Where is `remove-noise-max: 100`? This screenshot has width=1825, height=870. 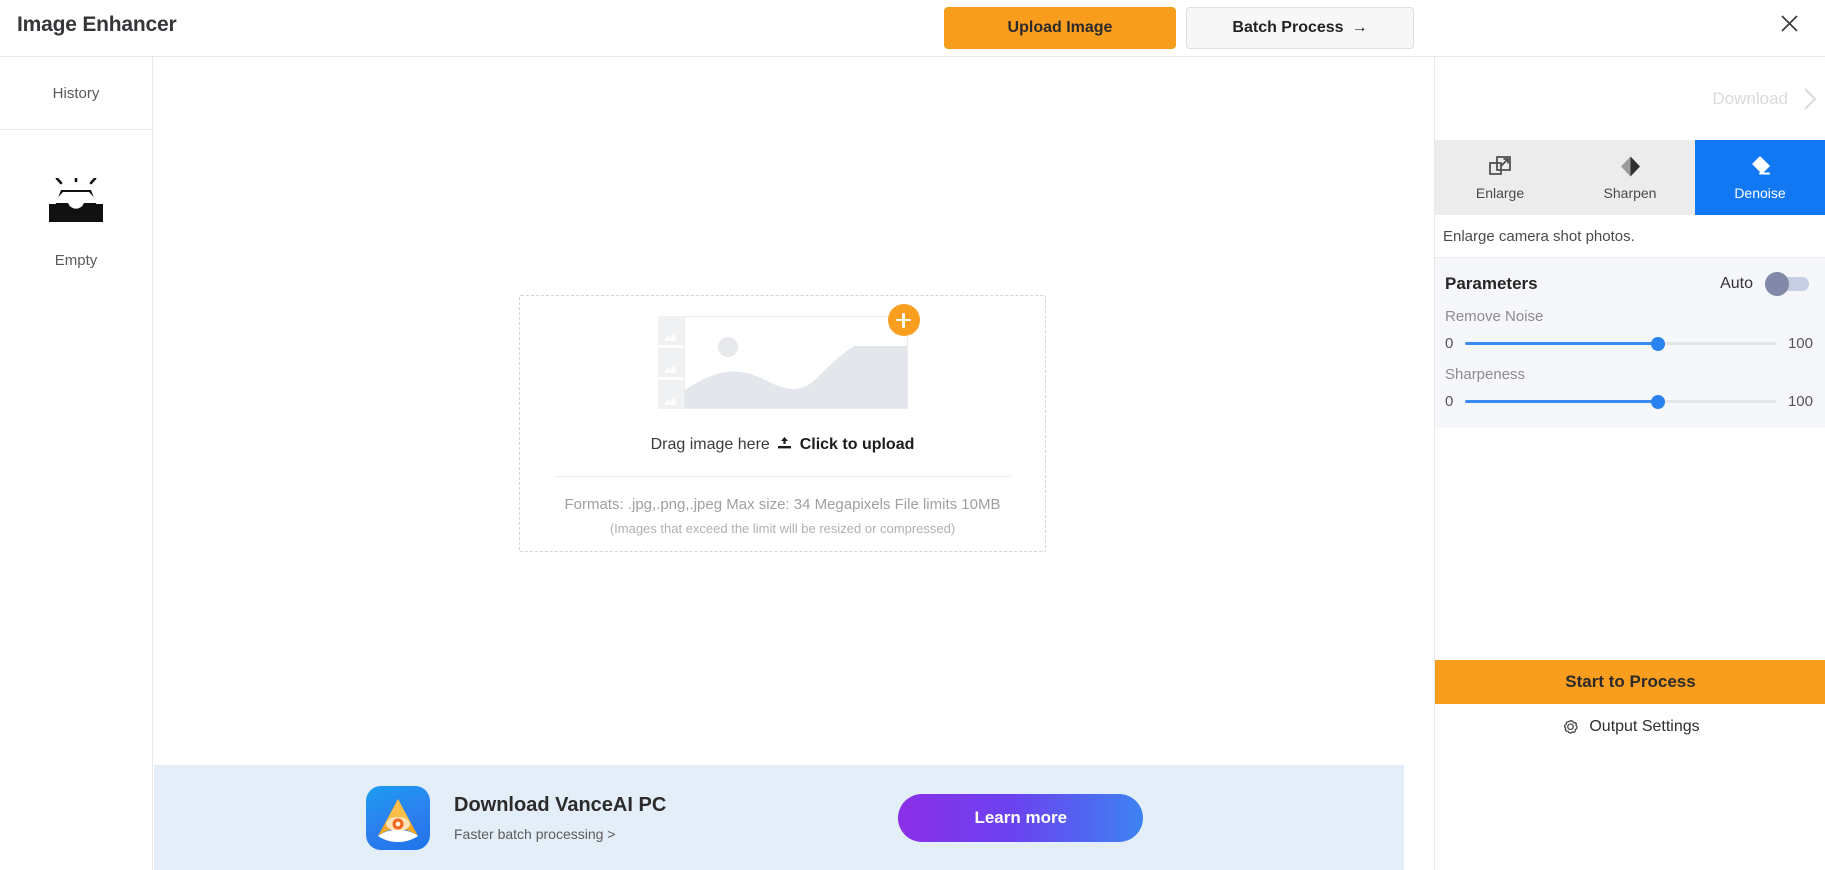 remove-noise-max: 100 is located at coordinates (1800, 343).